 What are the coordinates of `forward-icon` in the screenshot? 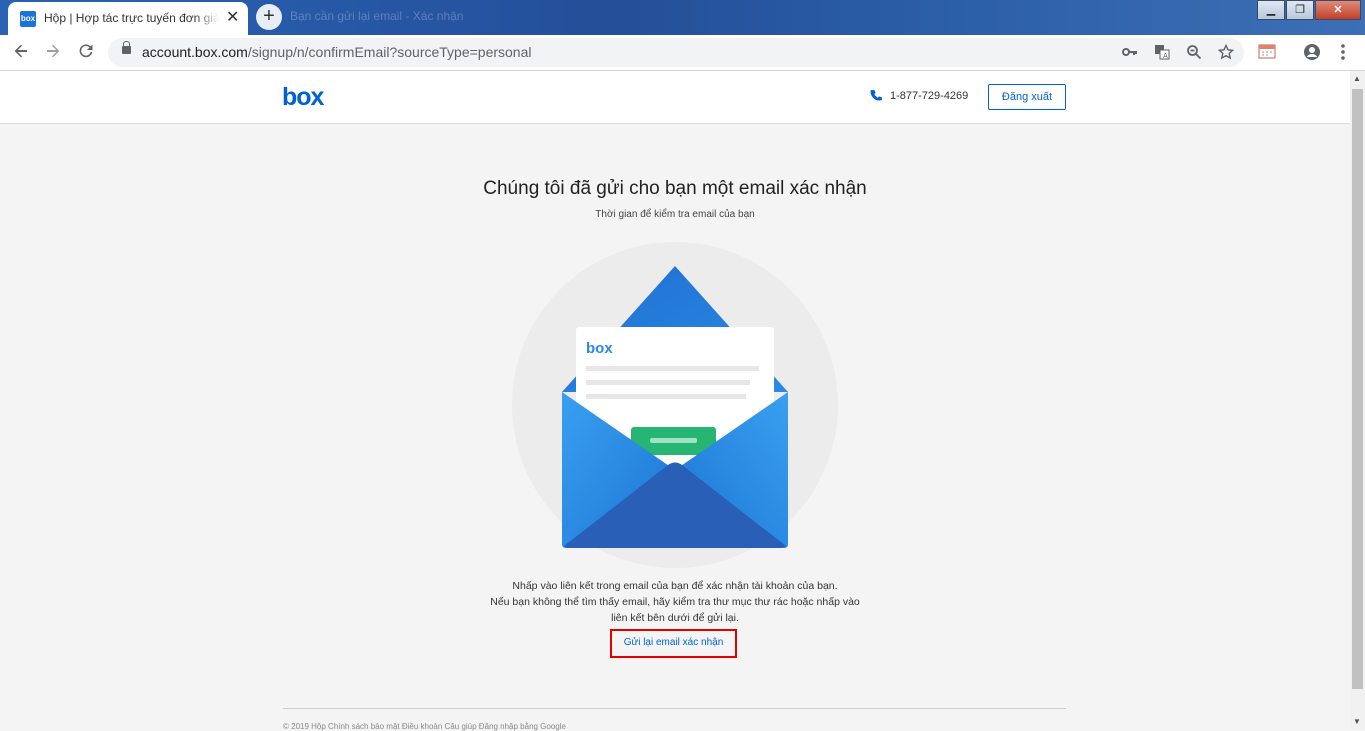 It's located at (53, 53).